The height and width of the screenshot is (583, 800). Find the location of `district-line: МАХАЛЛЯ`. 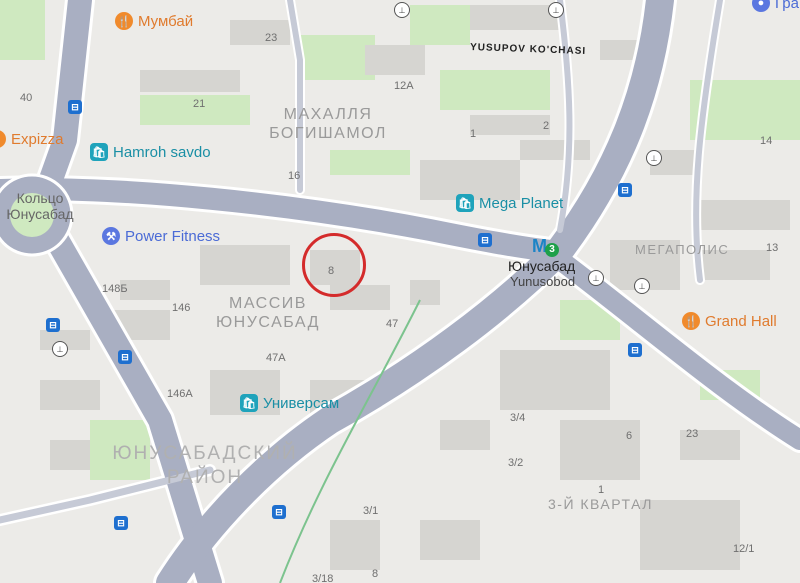

district-line: МАХАЛЛЯ is located at coordinates (328, 114).